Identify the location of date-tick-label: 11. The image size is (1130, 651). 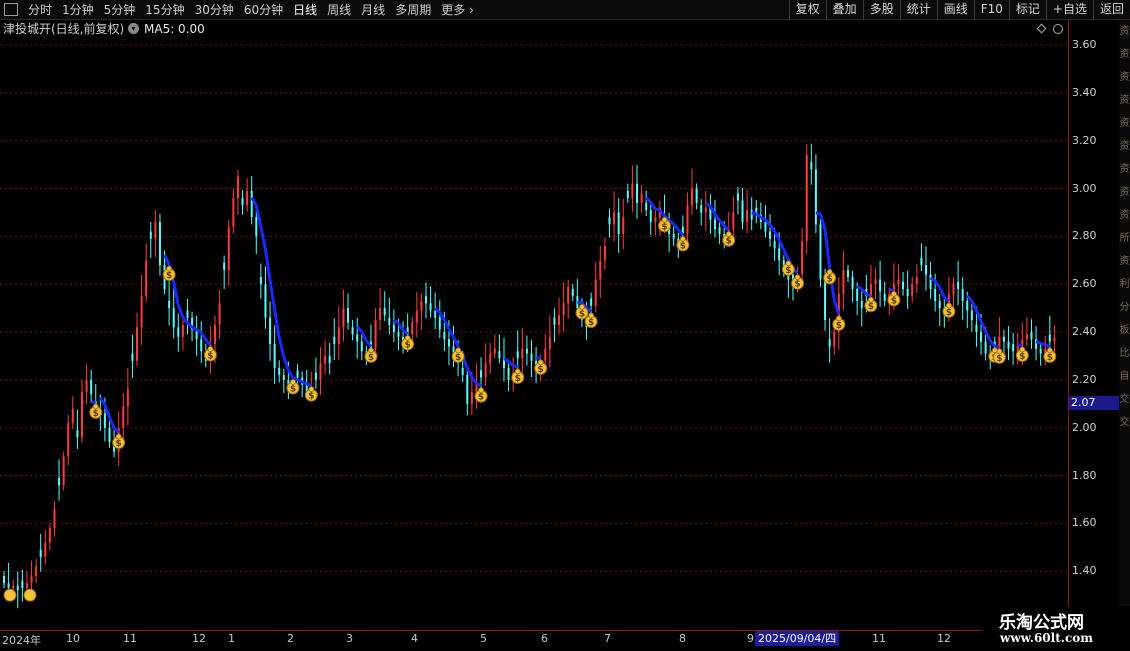
(130, 638).